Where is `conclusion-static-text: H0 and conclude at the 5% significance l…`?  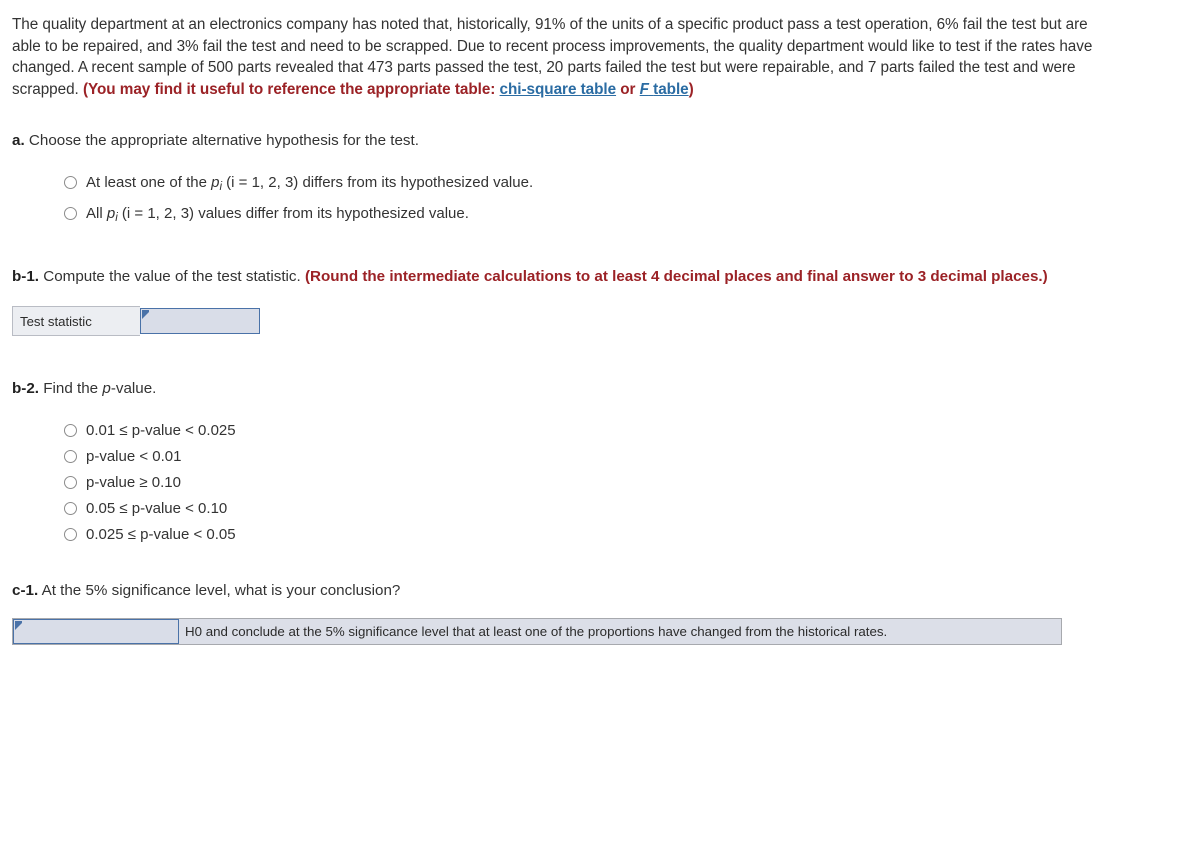 conclusion-static-text: H0 and conclude at the 5% significance l… is located at coordinates (620, 631).